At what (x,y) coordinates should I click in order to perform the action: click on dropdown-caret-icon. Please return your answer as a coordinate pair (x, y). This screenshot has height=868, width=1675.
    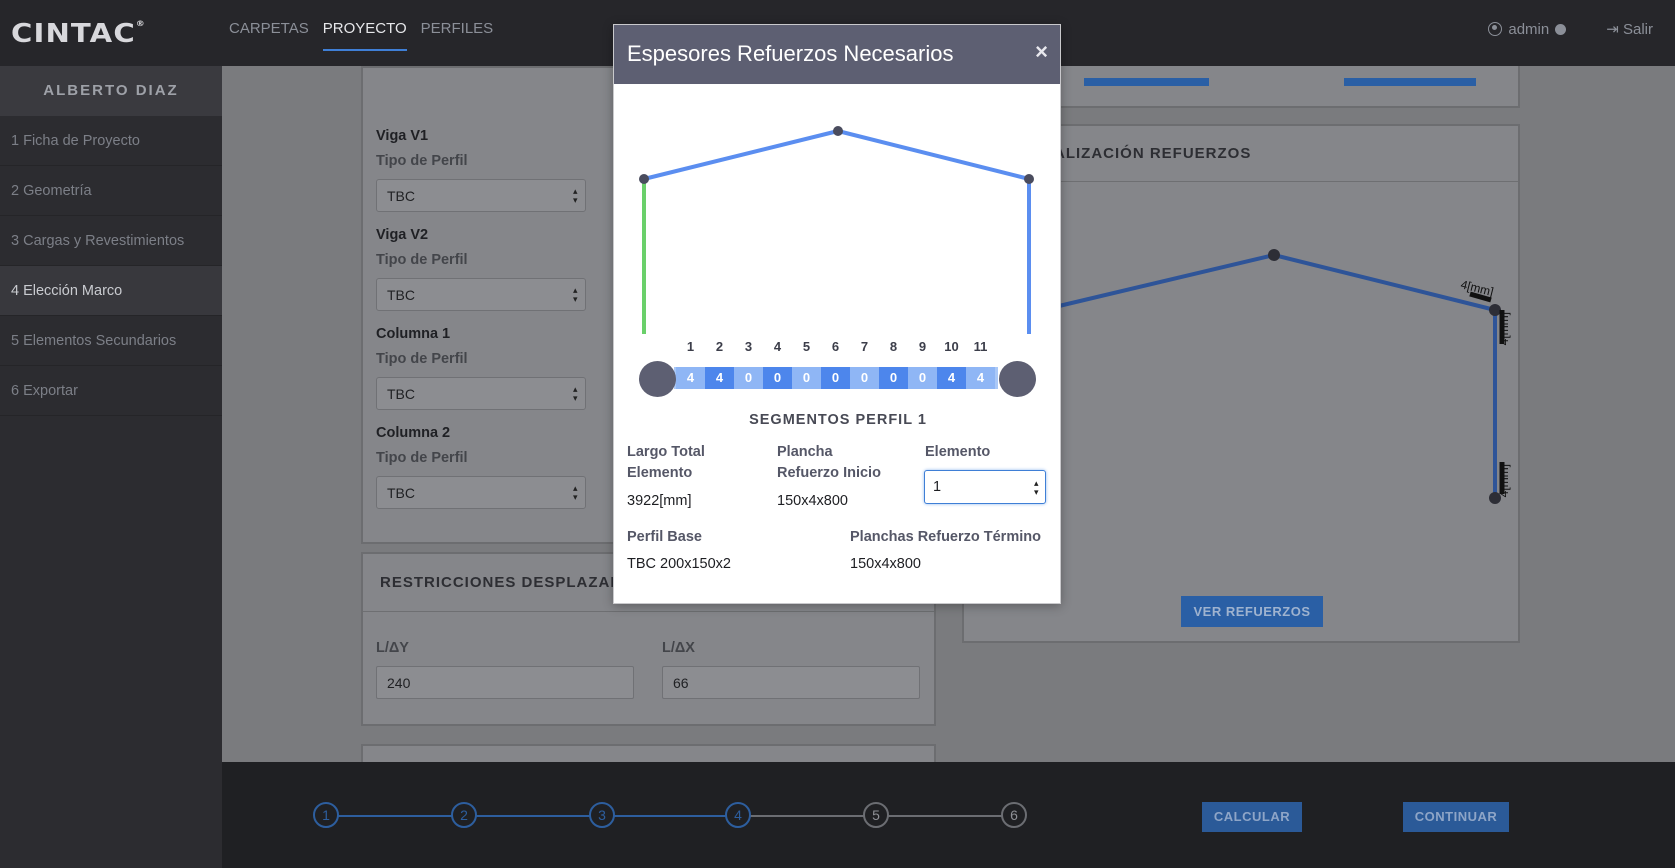
    Looking at the image, I should click on (1561, 29).